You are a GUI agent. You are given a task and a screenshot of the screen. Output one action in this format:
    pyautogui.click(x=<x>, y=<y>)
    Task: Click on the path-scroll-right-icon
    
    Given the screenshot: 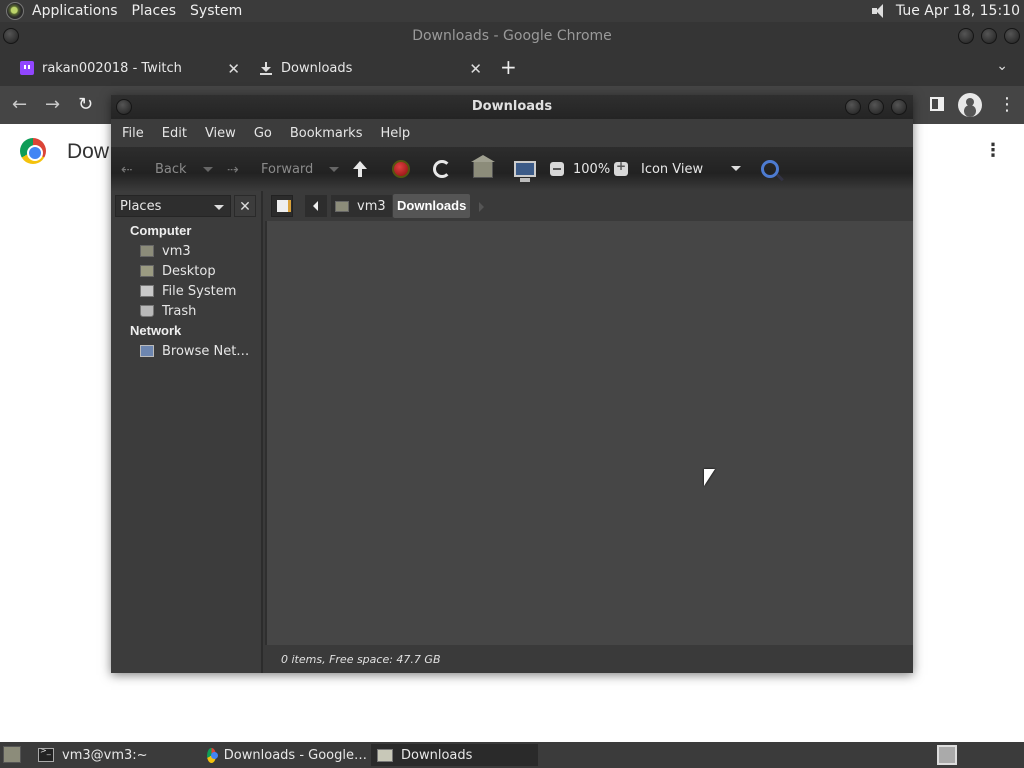 What is the action you would take?
    pyautogui.click(x=481, y=207)
    